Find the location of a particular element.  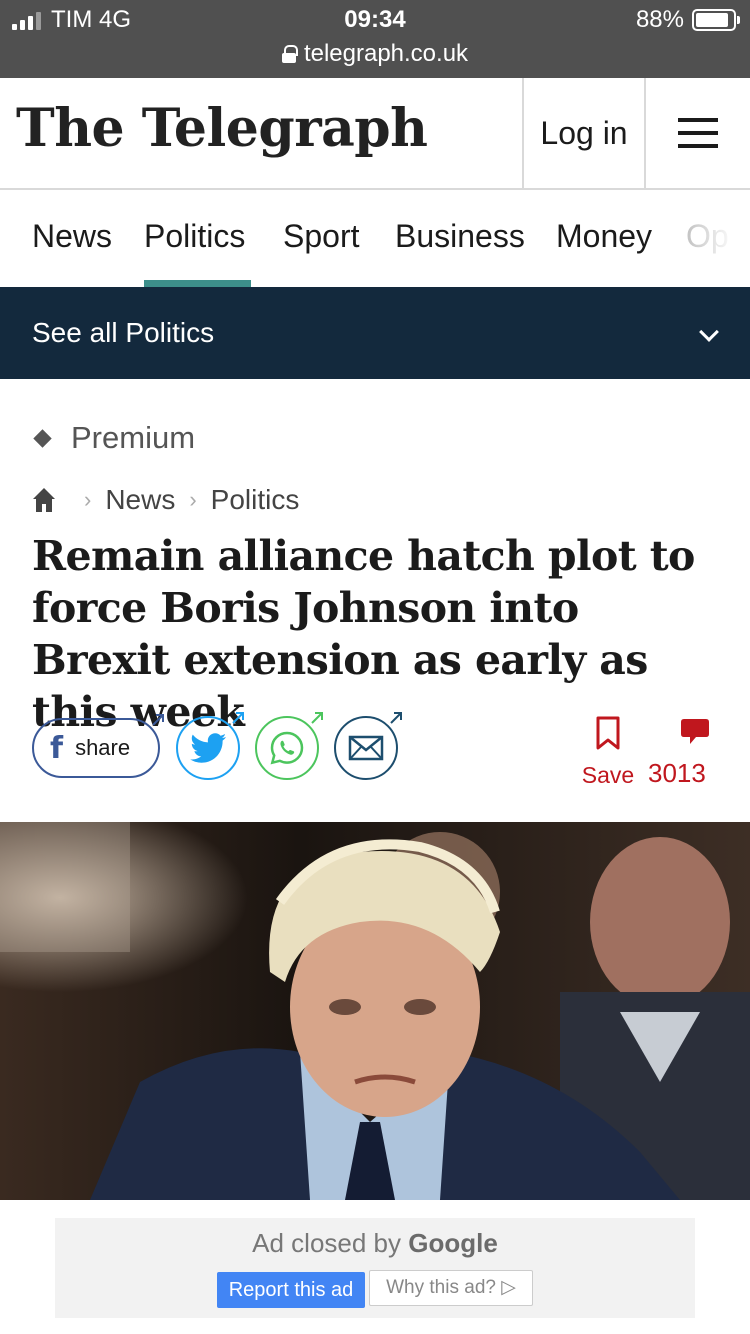

facebook-share-button: f share is located at coordinates (98, 746).